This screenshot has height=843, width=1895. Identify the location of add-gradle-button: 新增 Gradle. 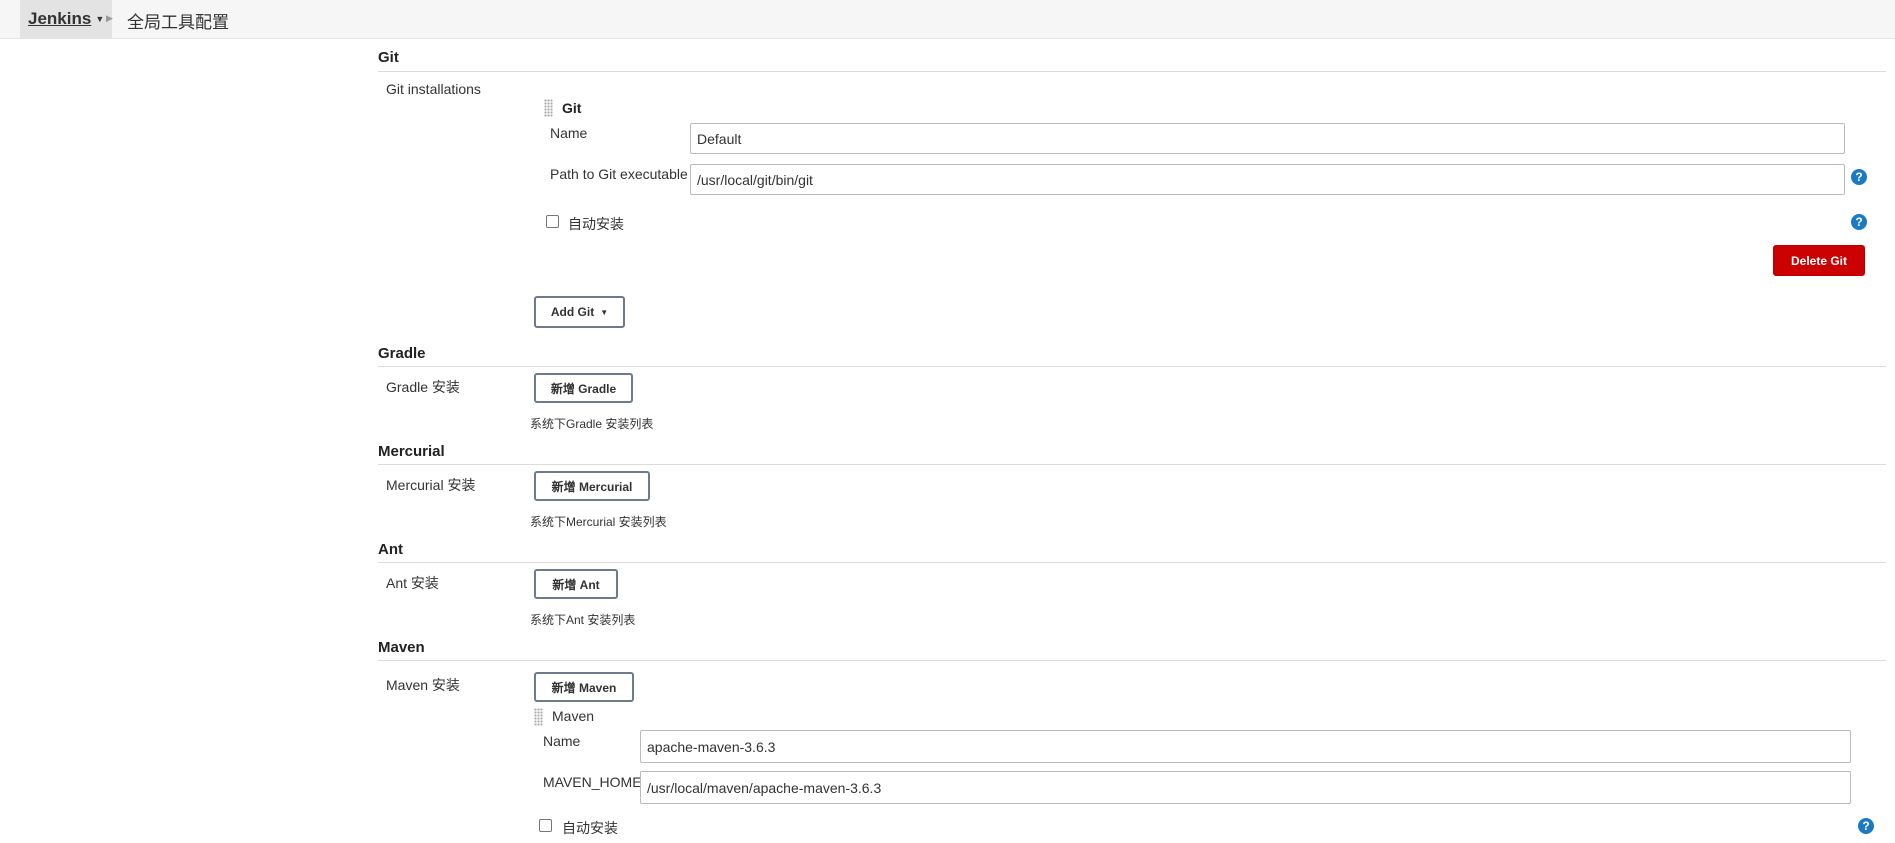
(583, 388).